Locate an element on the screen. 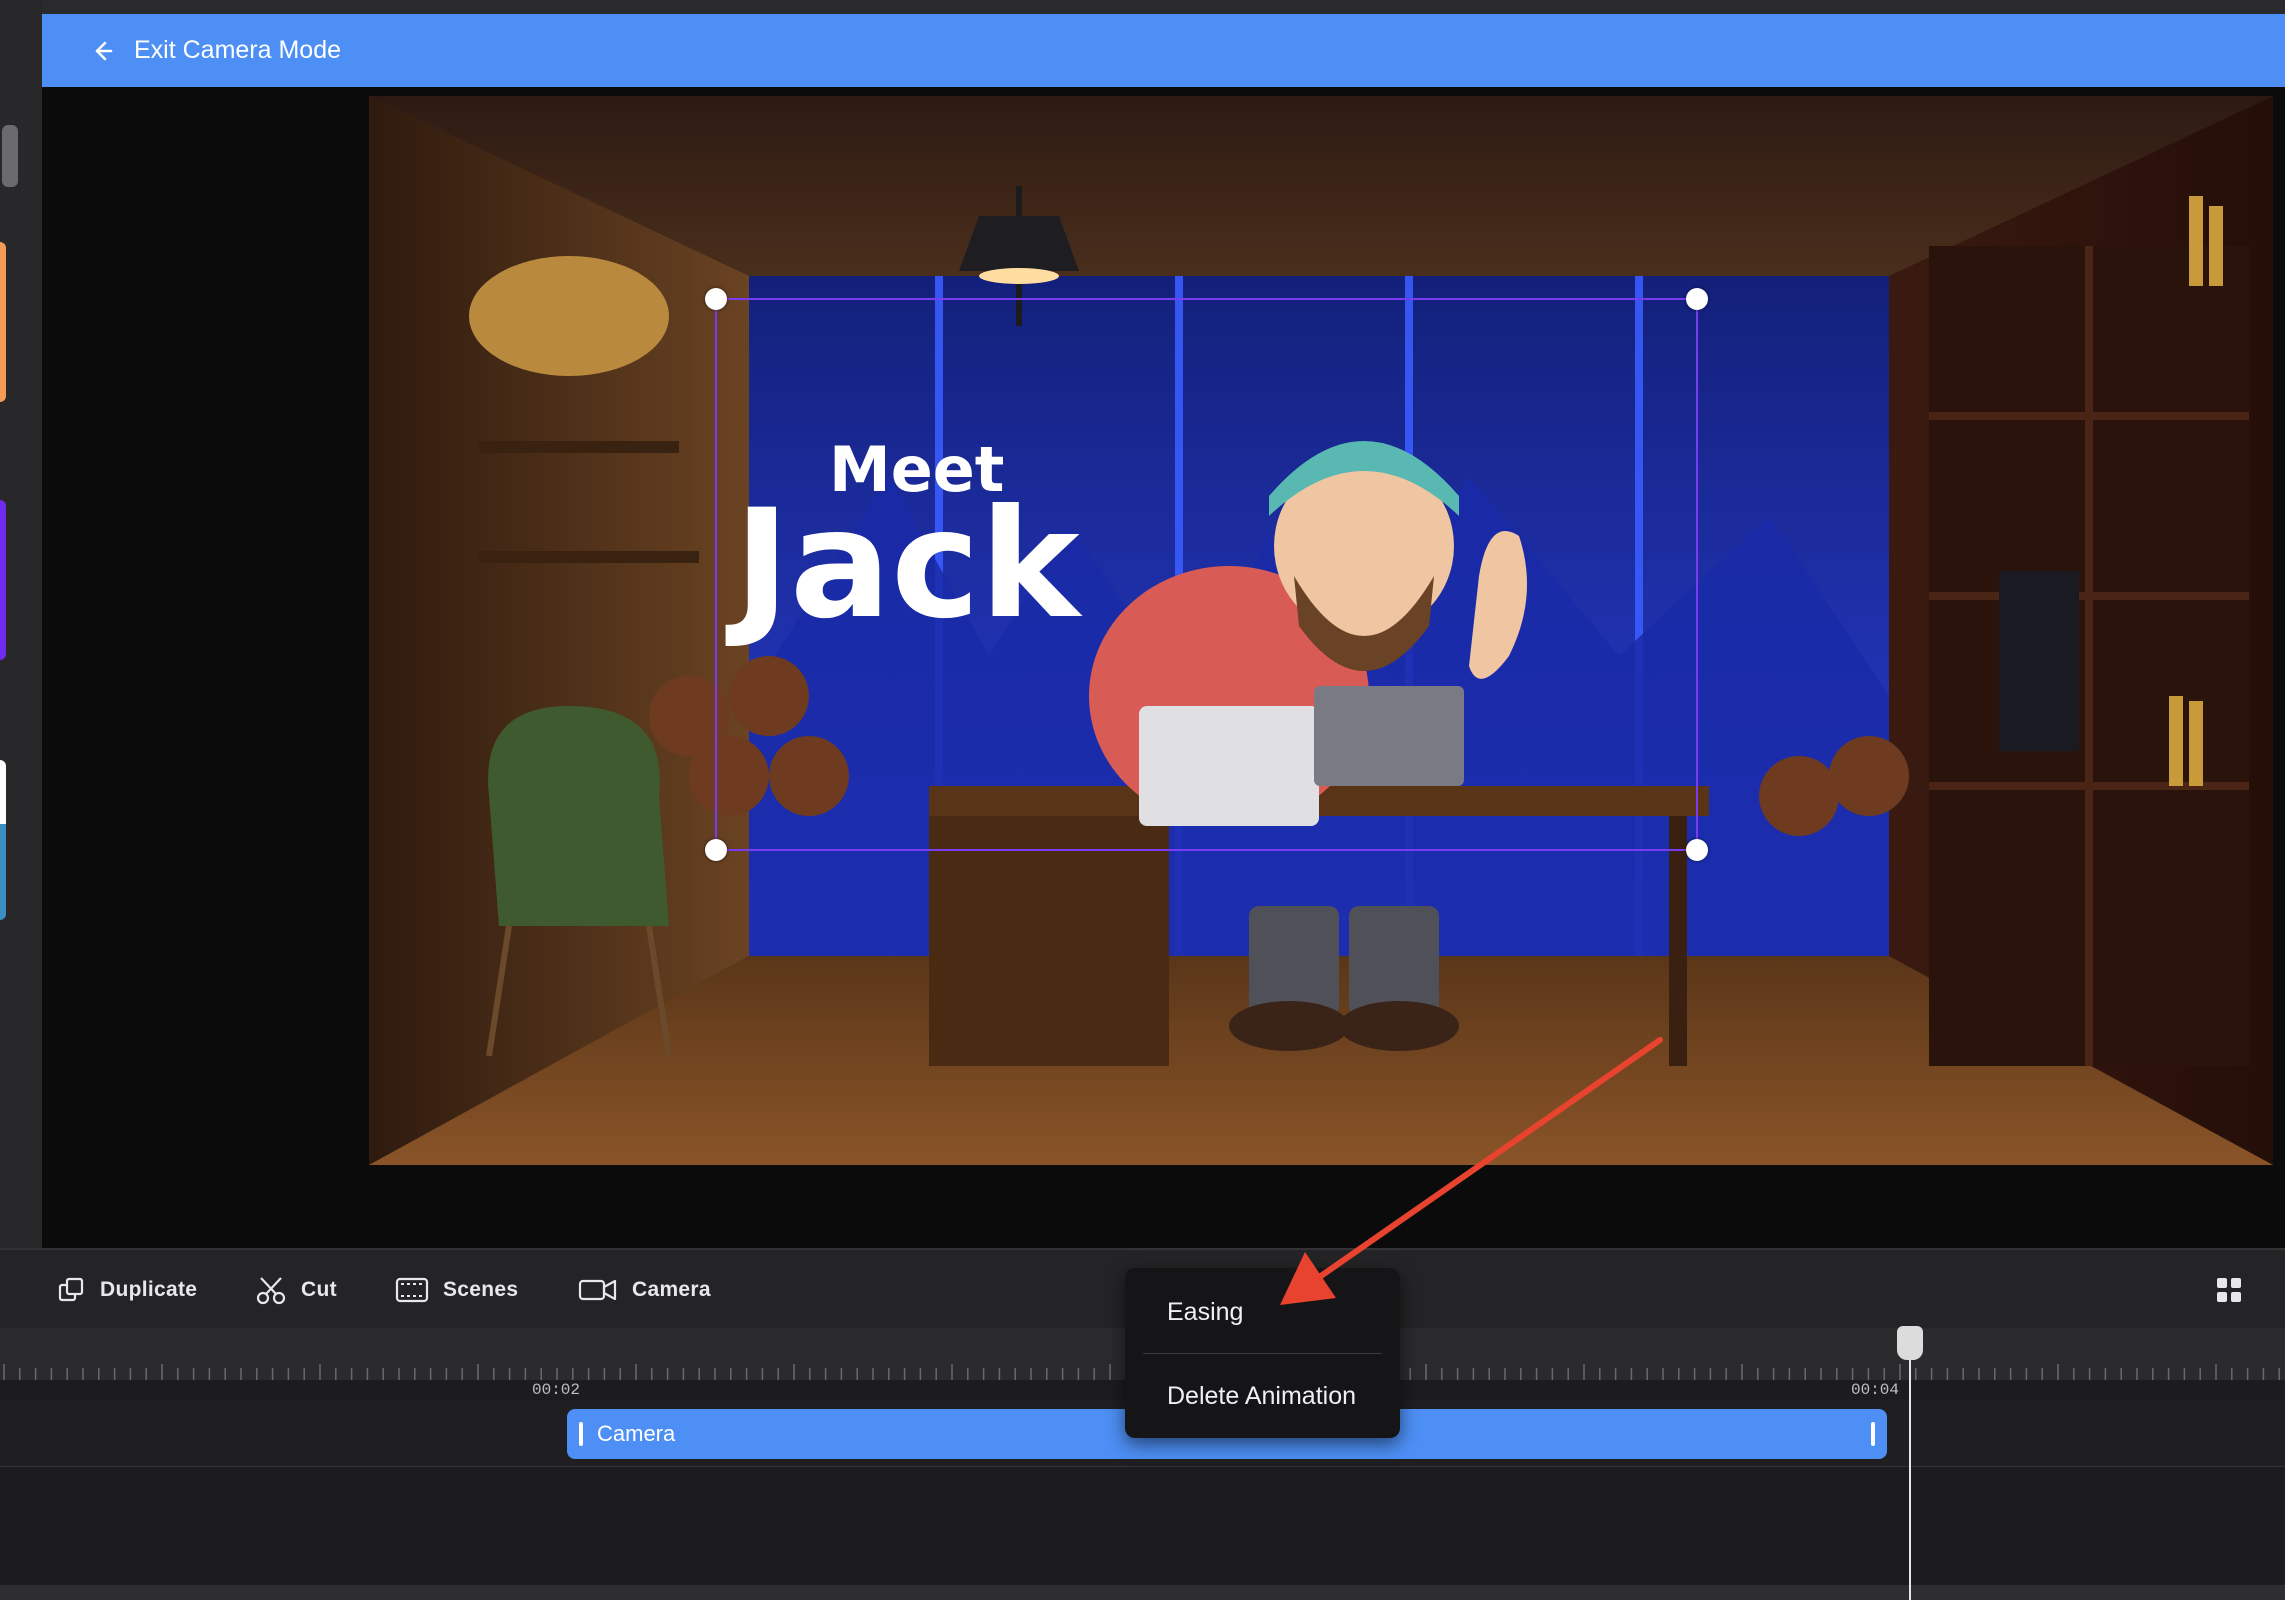 The height and width of the screenshot is (1600, 2285). grid-icon is located at coordinates (2229, 1290).